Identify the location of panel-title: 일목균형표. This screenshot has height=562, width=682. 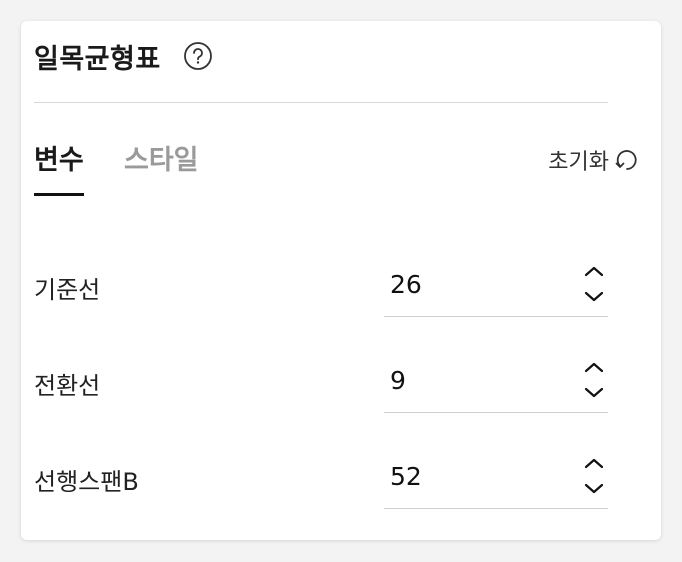
(97, 59).